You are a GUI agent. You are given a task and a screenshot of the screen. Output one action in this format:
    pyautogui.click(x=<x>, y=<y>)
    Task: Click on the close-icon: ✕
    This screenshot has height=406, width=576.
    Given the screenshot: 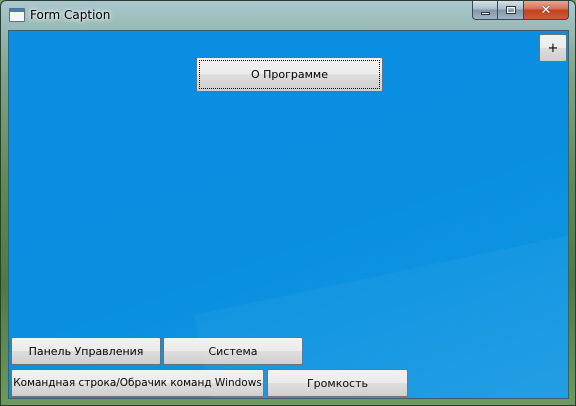 What is the action you would take?
    pyautogui.click(x=546, y=10)
    